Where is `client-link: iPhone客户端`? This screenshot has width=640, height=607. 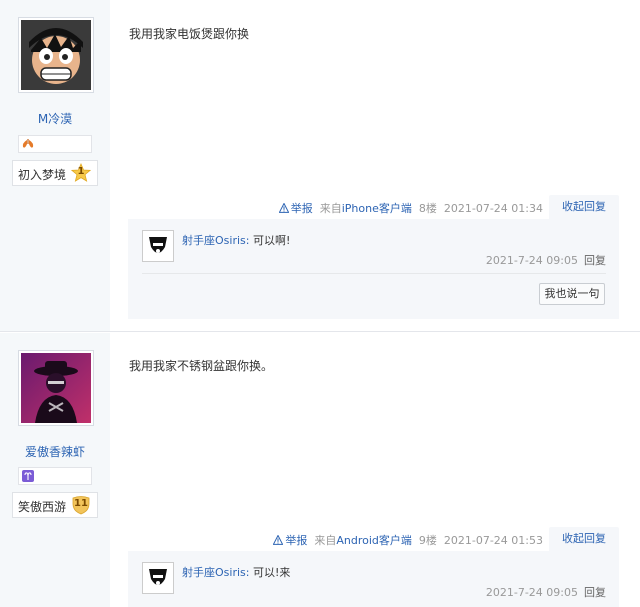
client-link: iPhone客户端 is located at coordinates (377, 208).